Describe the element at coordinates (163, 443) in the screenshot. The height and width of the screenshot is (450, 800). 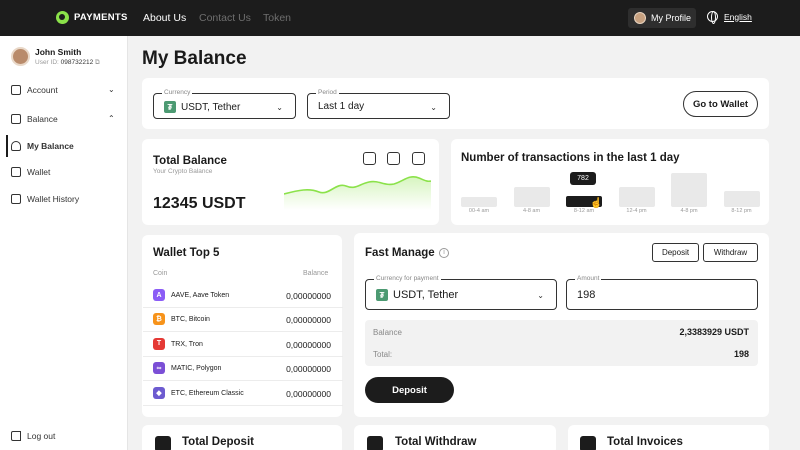
I see `deposit-icon` at that location.